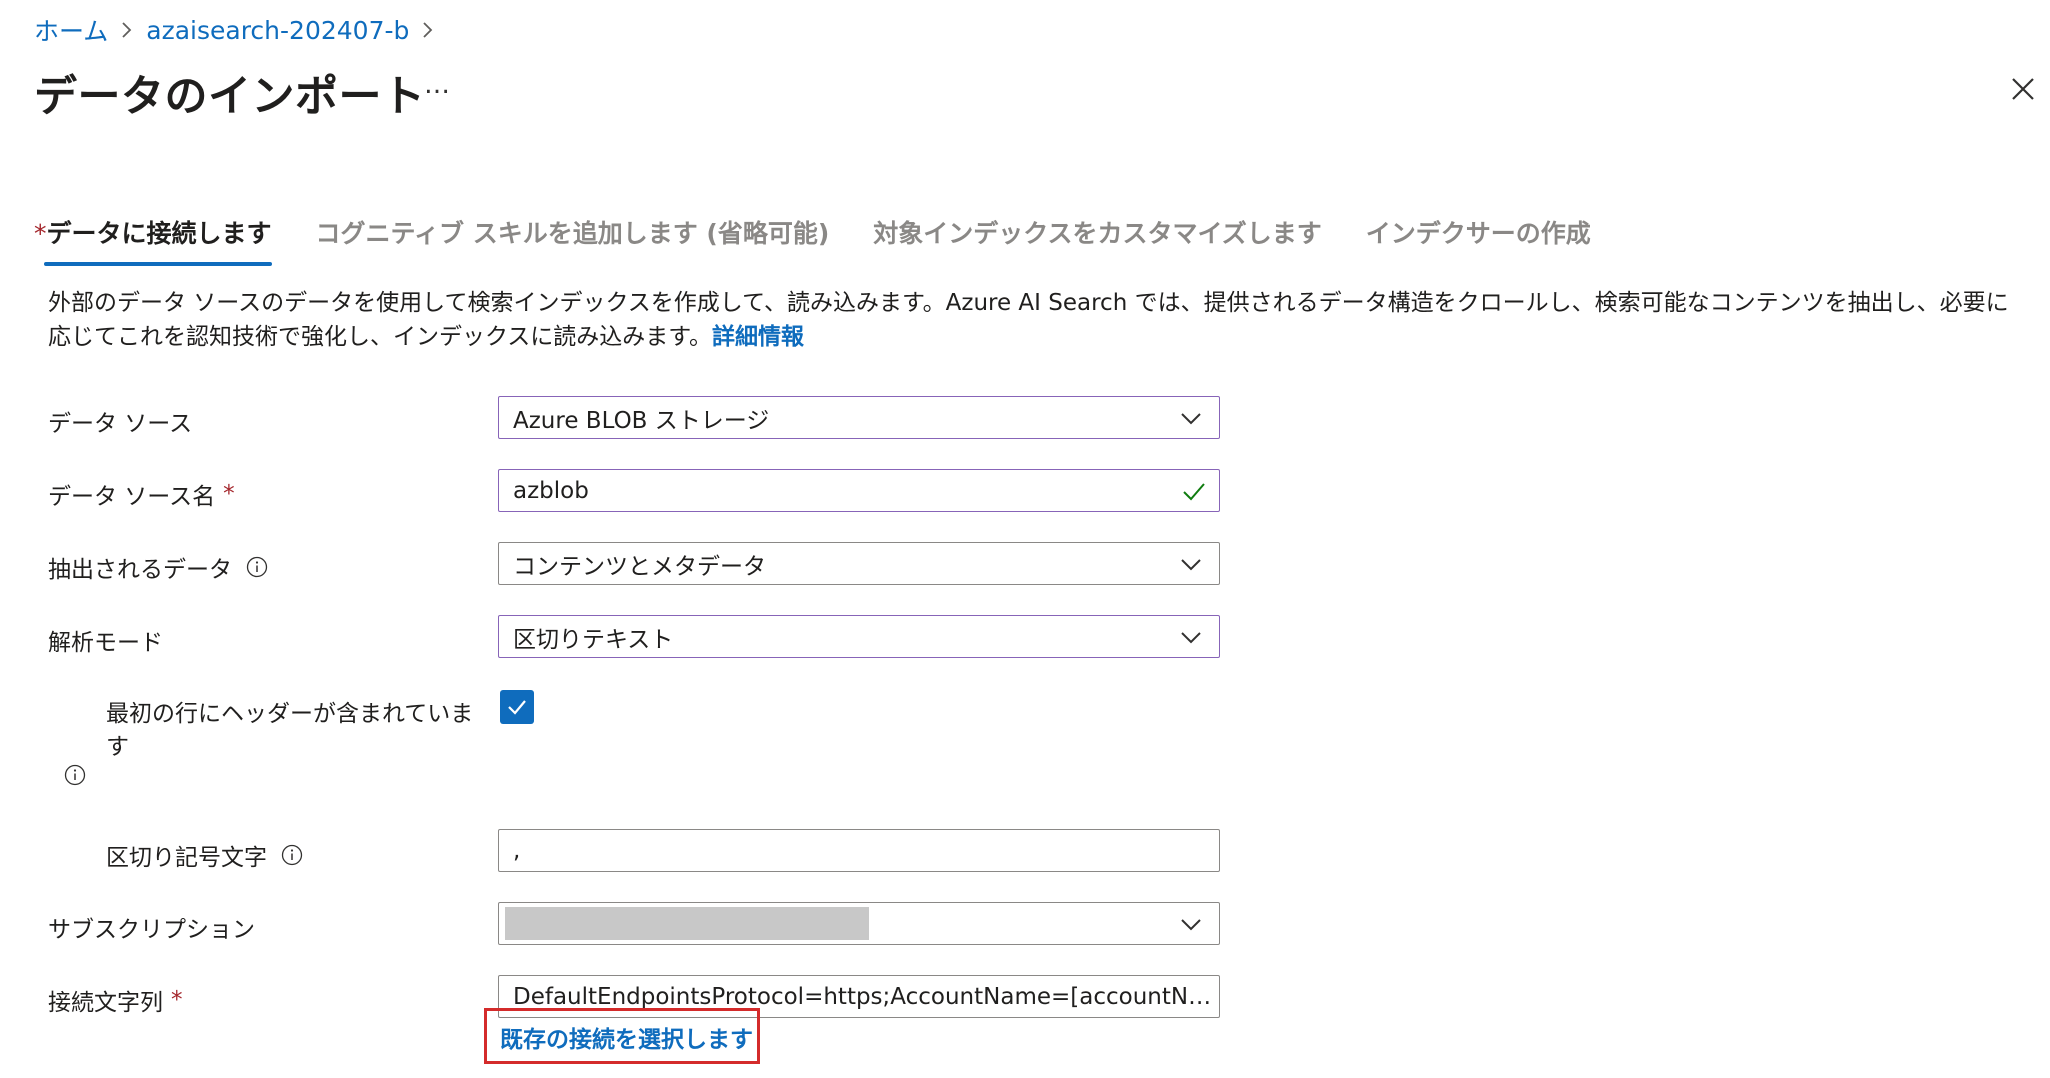 The image size is (2050, 1078). I want to click on tab-label: データに接続します, so click(159, 233).